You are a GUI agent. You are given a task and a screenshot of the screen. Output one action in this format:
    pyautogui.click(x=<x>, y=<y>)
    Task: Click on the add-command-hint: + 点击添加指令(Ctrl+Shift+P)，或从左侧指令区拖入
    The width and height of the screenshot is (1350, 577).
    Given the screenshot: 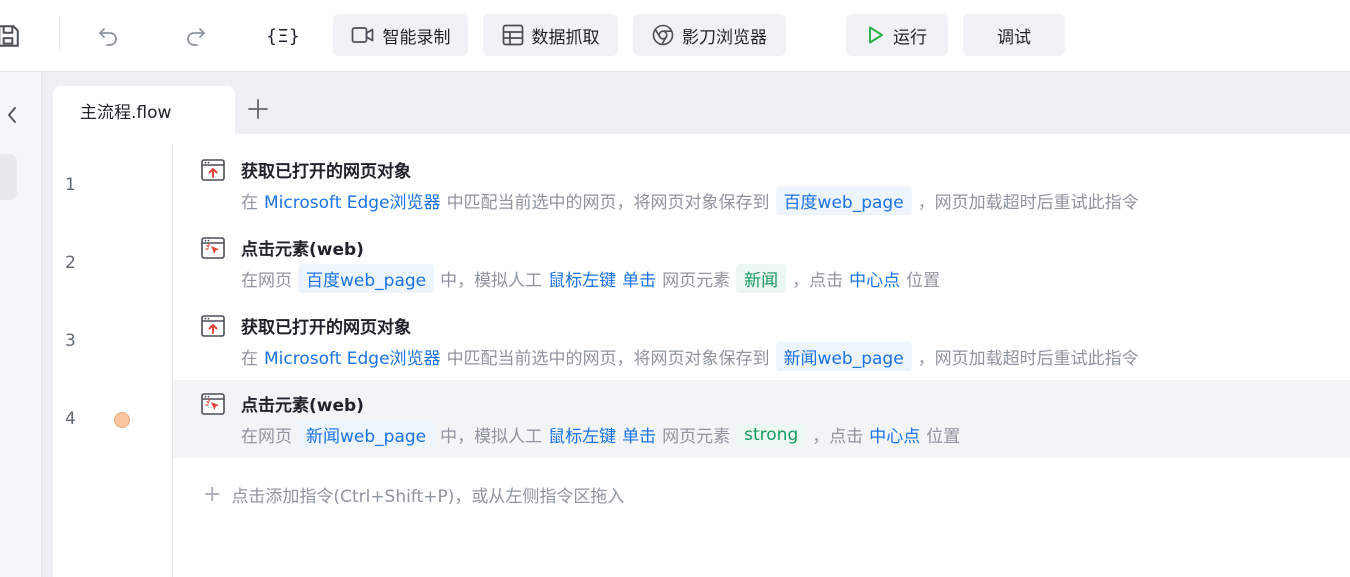 What is the action you would take?
    pyautogui.click(x=413, y=494)
    